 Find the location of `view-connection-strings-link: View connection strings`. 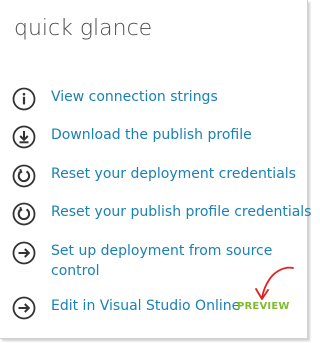

view-connection-strings-link: View connection strings is located at coordinates (157, 99).